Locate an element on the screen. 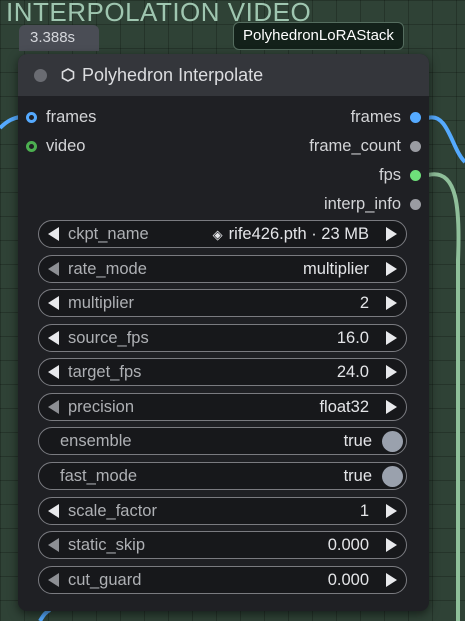 Image resolution: width=465 pixels, height=621 pixels. hexagon-icon is located at coordinates (68, 75).